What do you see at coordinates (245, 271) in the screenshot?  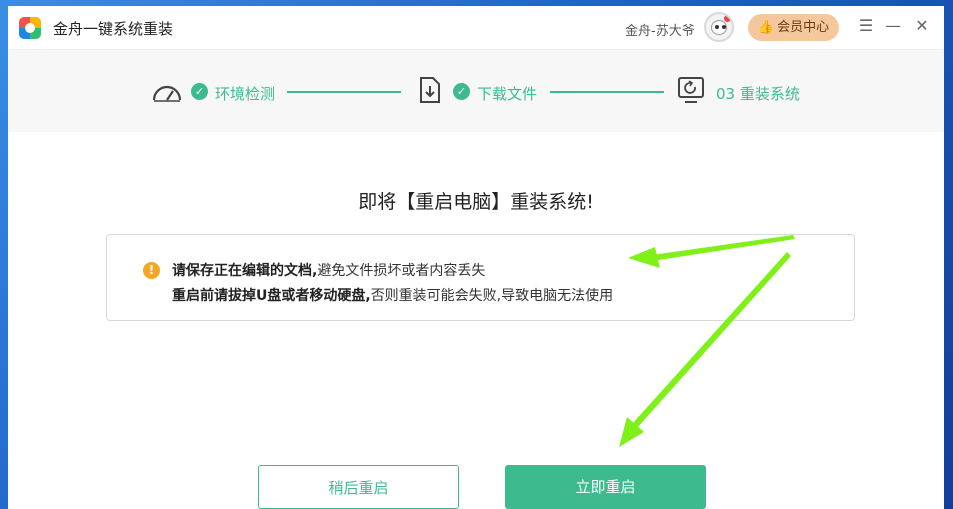 I see `notice-line-1-bold: 请保存正在编辑的文档,` at bounding box center [245, 271].